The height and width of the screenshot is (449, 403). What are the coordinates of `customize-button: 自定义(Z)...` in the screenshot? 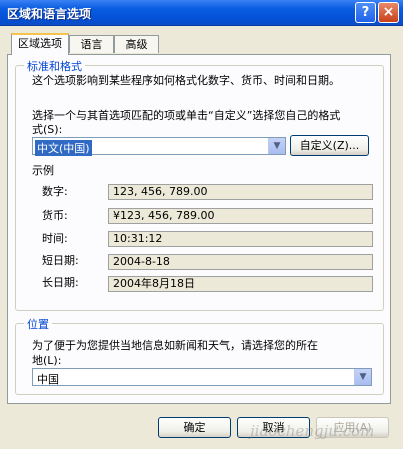 It's located at (329, 145).